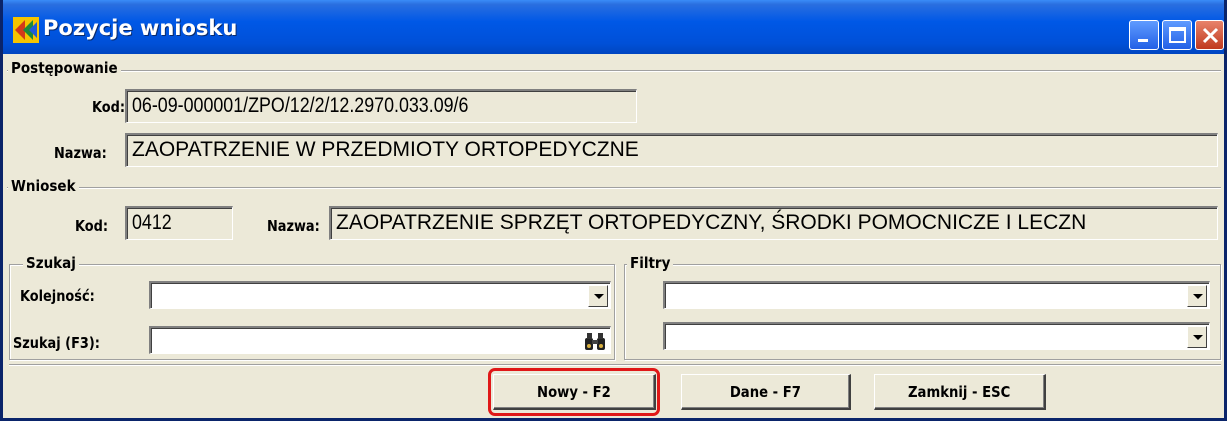 The height and width of the screenshot is (421, 1227). I want to click on wniosek-legend: Wniosek, so click(43, 186).